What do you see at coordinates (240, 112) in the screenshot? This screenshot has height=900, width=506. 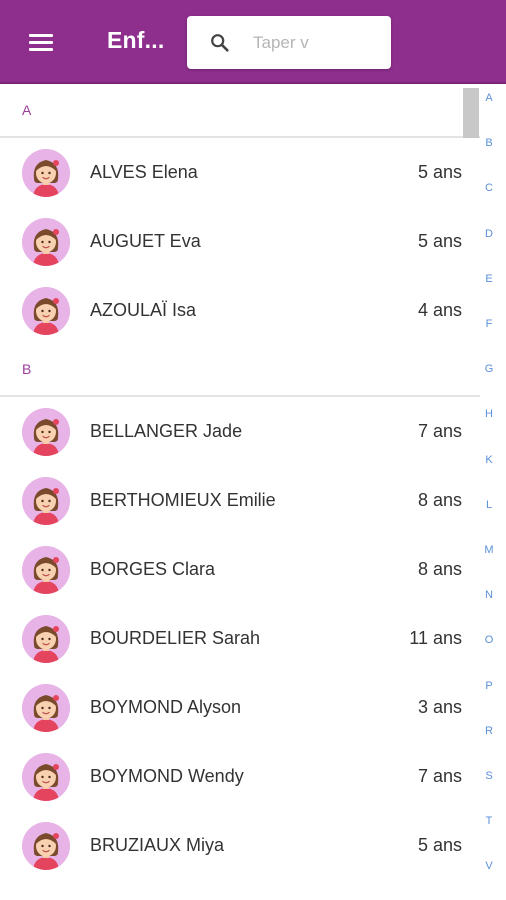 I see `section-header: A` at bounding box center [240, 112].